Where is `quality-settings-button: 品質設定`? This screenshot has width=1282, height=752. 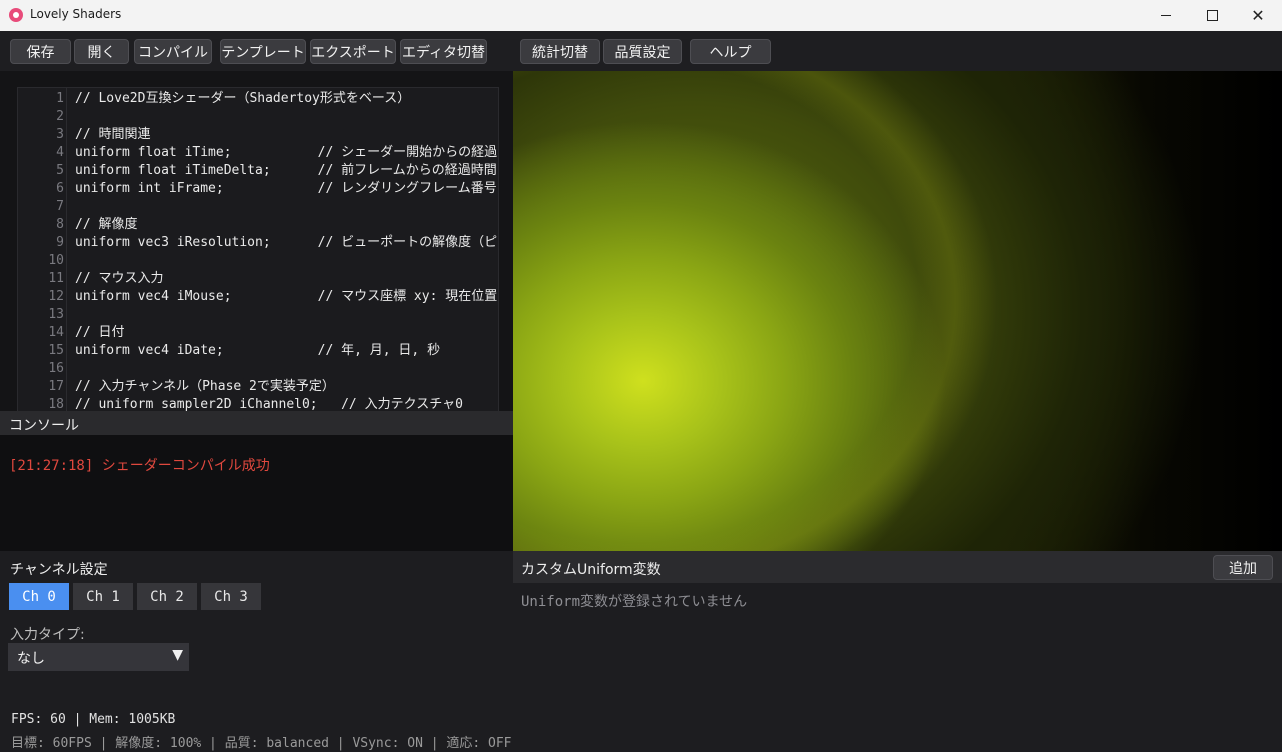 quality-settings-button: 品質設定 is located at coordinates (642, 51).